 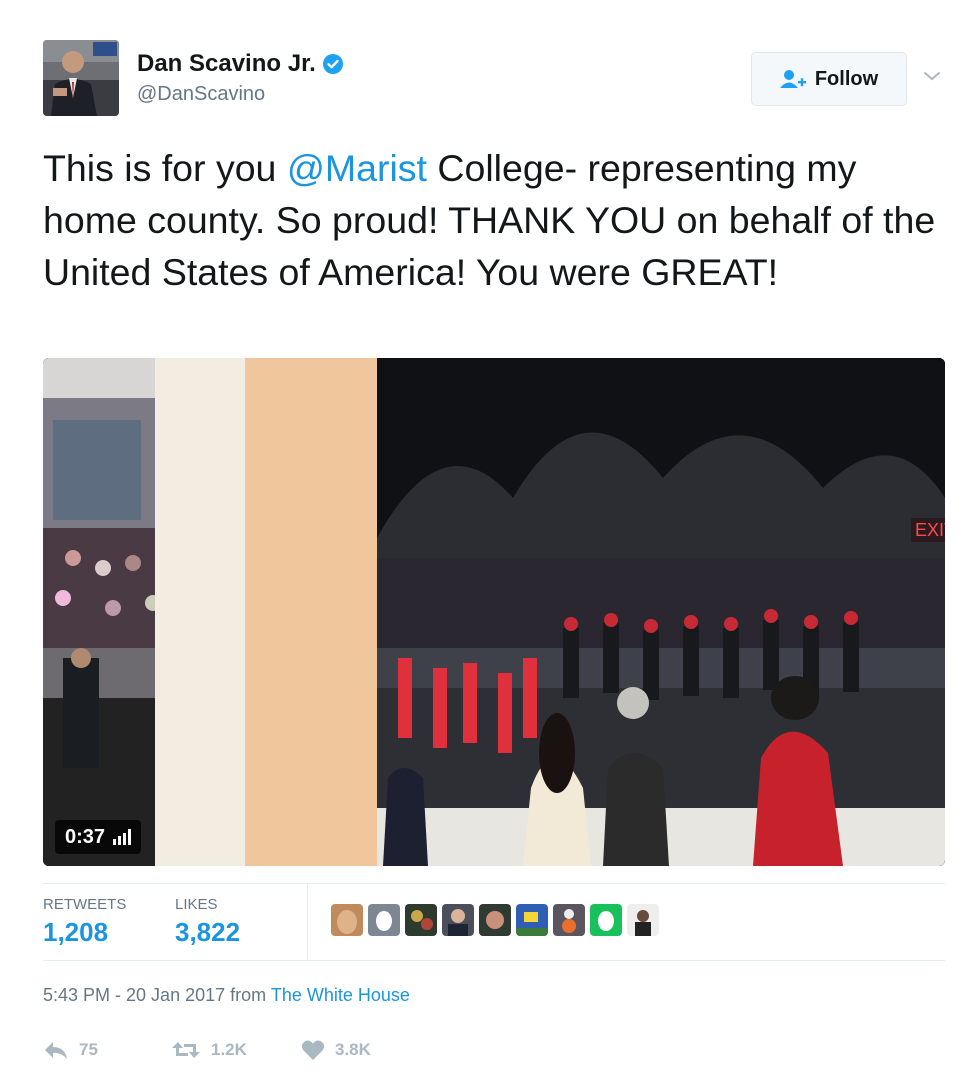 I want to click on retweet-icon, so click(x=186, y=1050).